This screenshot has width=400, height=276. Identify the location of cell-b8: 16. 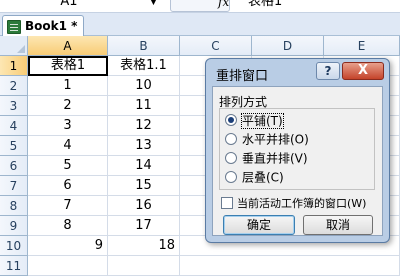
(144, 206).